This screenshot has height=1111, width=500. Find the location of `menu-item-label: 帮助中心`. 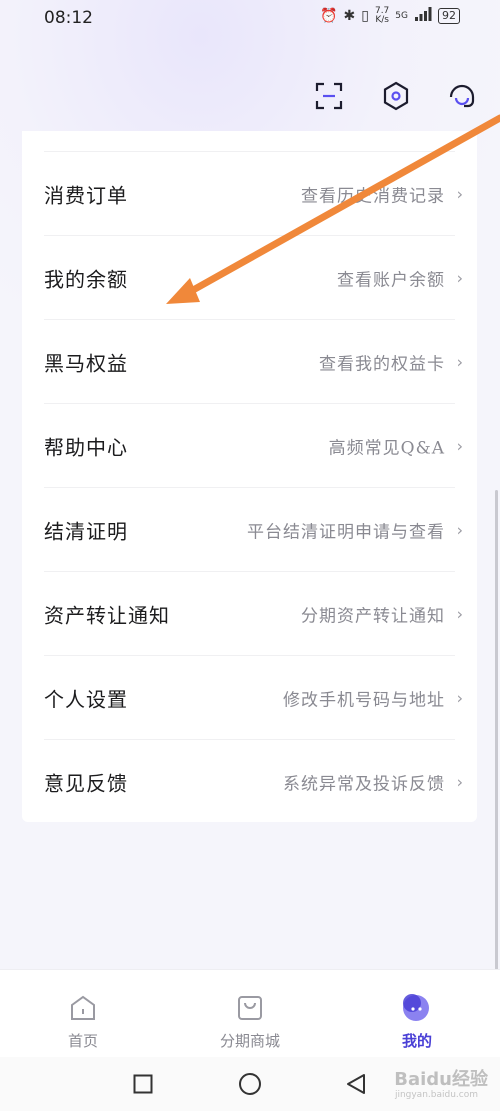

menu-item-label: 帮助中心 is located at coordinates (86, 447).